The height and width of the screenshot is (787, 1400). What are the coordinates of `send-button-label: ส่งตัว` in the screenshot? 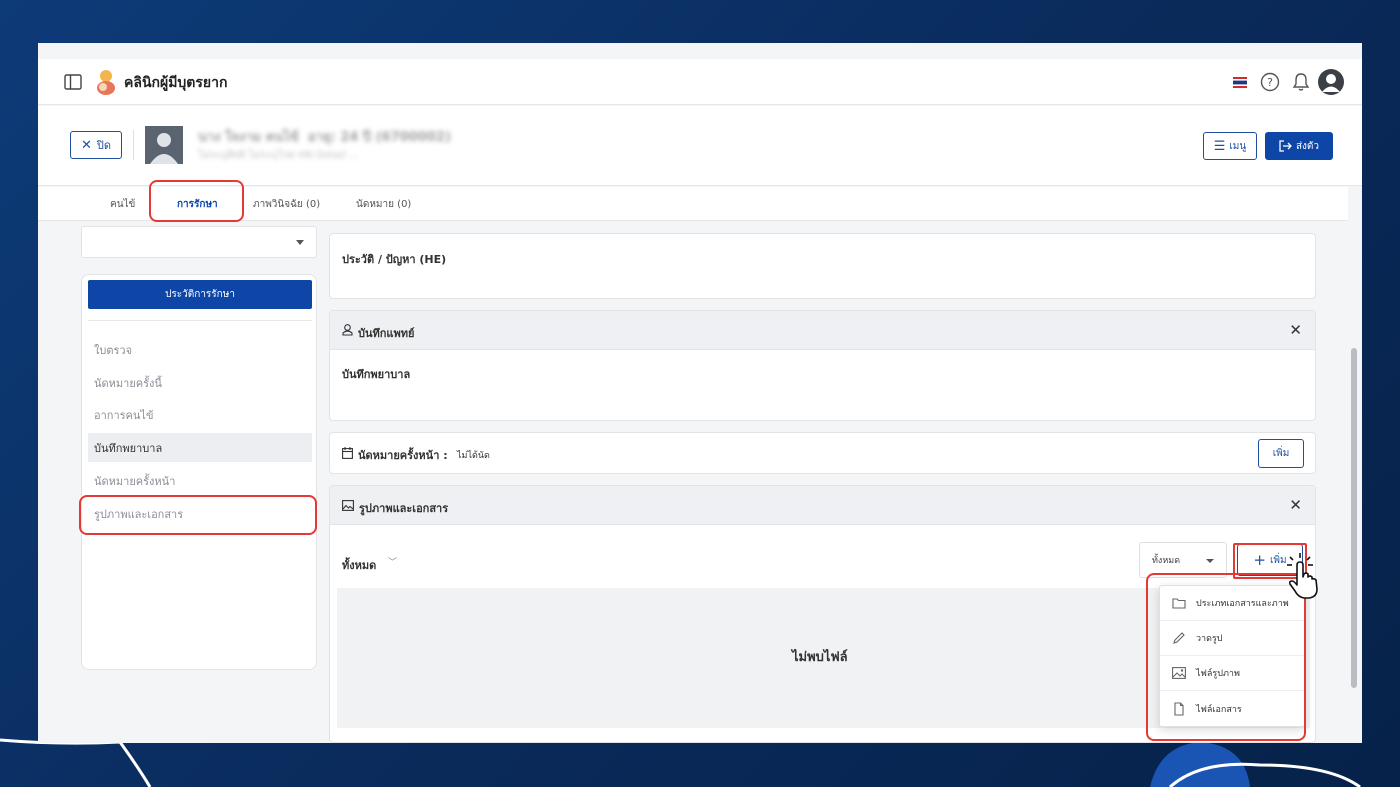 It's located at (1307, 146).